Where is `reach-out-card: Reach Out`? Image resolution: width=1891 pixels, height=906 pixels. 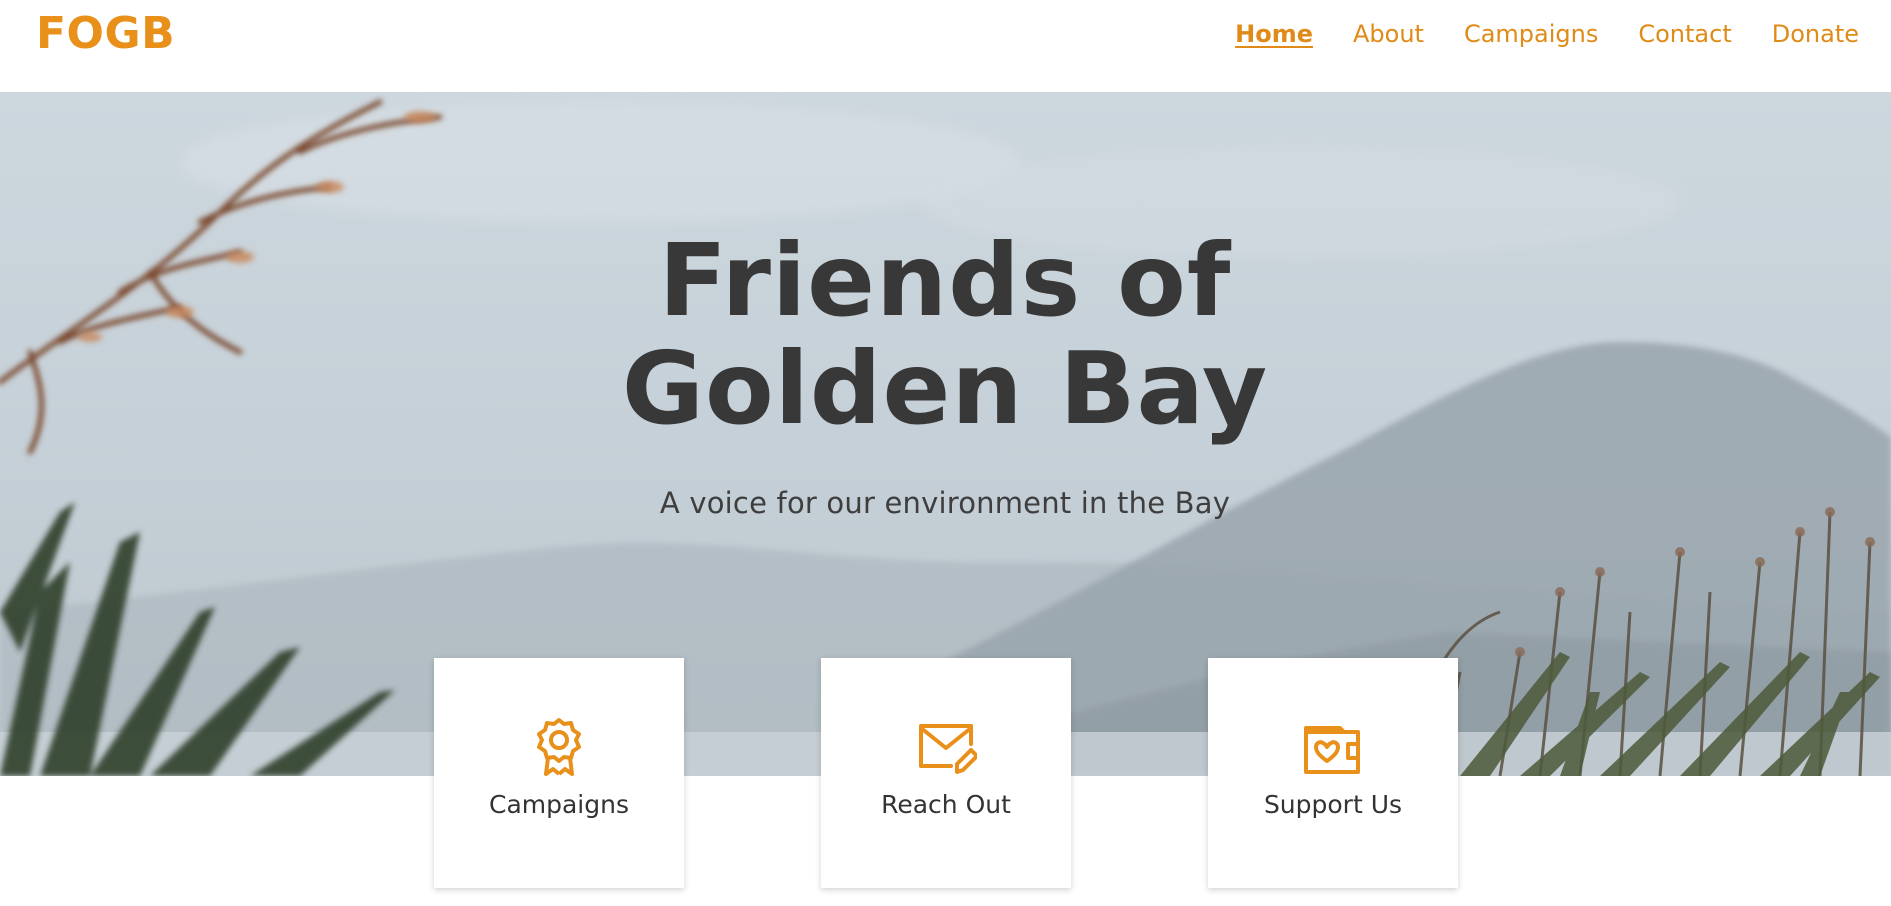
reach-out-card: Reach Out is located at coordinates (946, 773).